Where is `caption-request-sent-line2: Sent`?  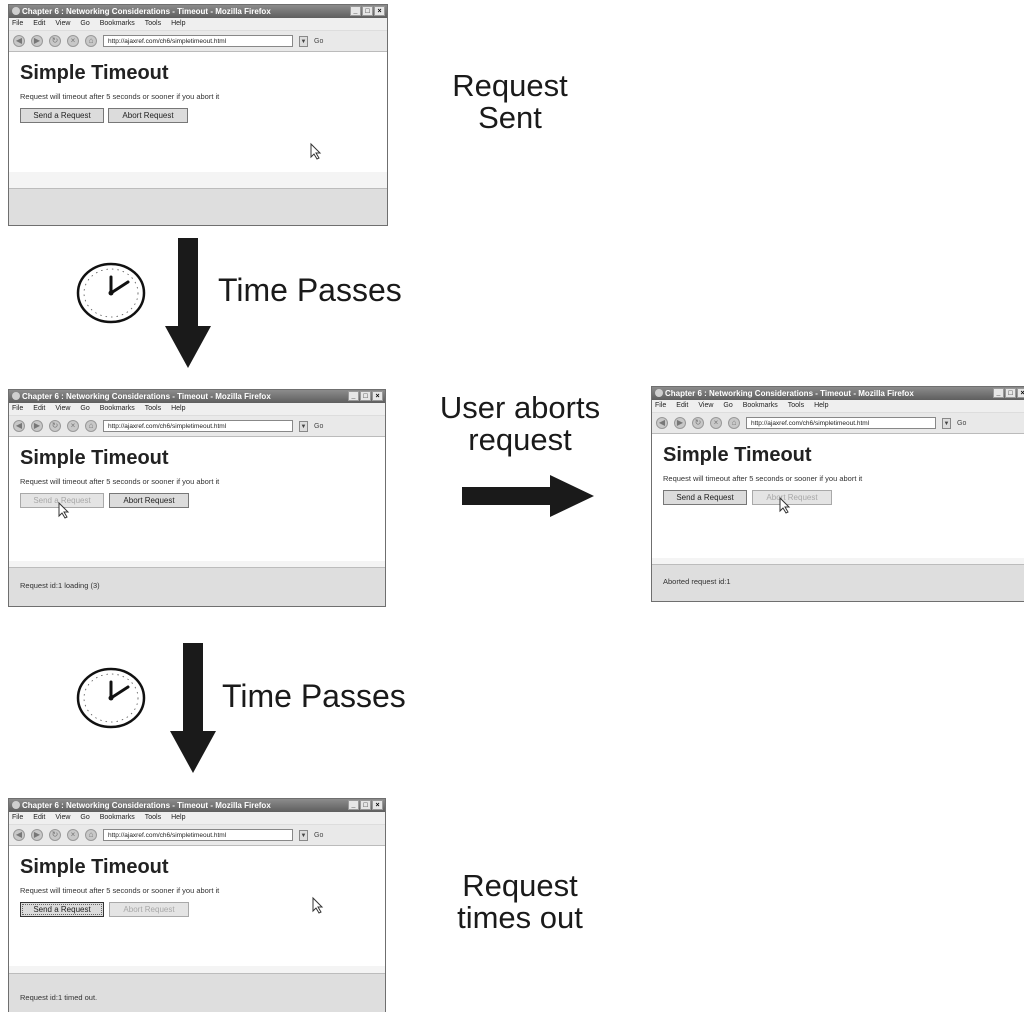
caption-request-sent-line2: Sent is located at coordinates (510, 117).